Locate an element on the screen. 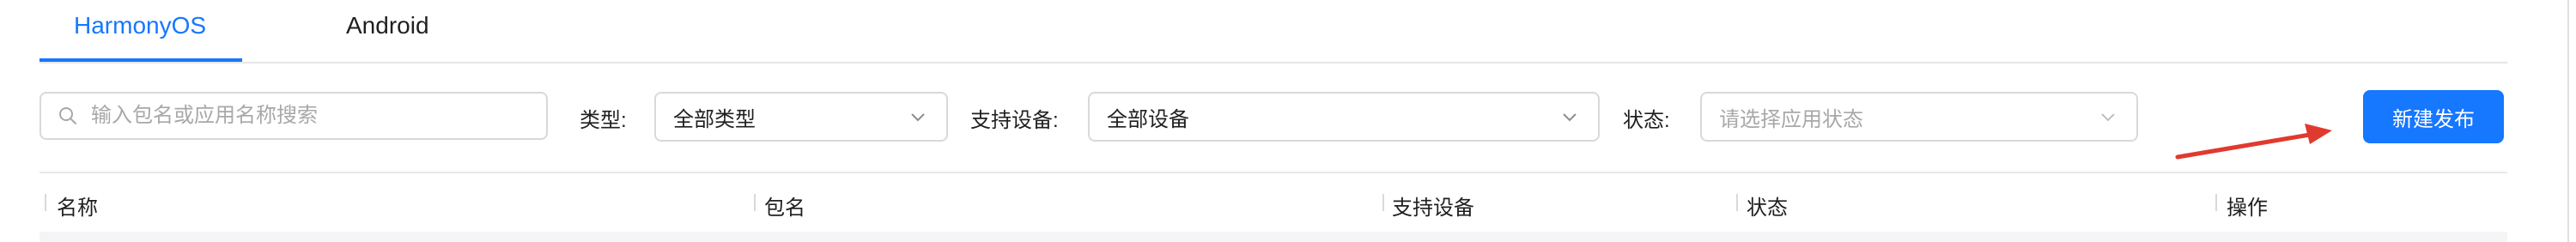 The height and width of the screenshot is (242, 2576). tabs-divider is located at coordinates (1273, 63).